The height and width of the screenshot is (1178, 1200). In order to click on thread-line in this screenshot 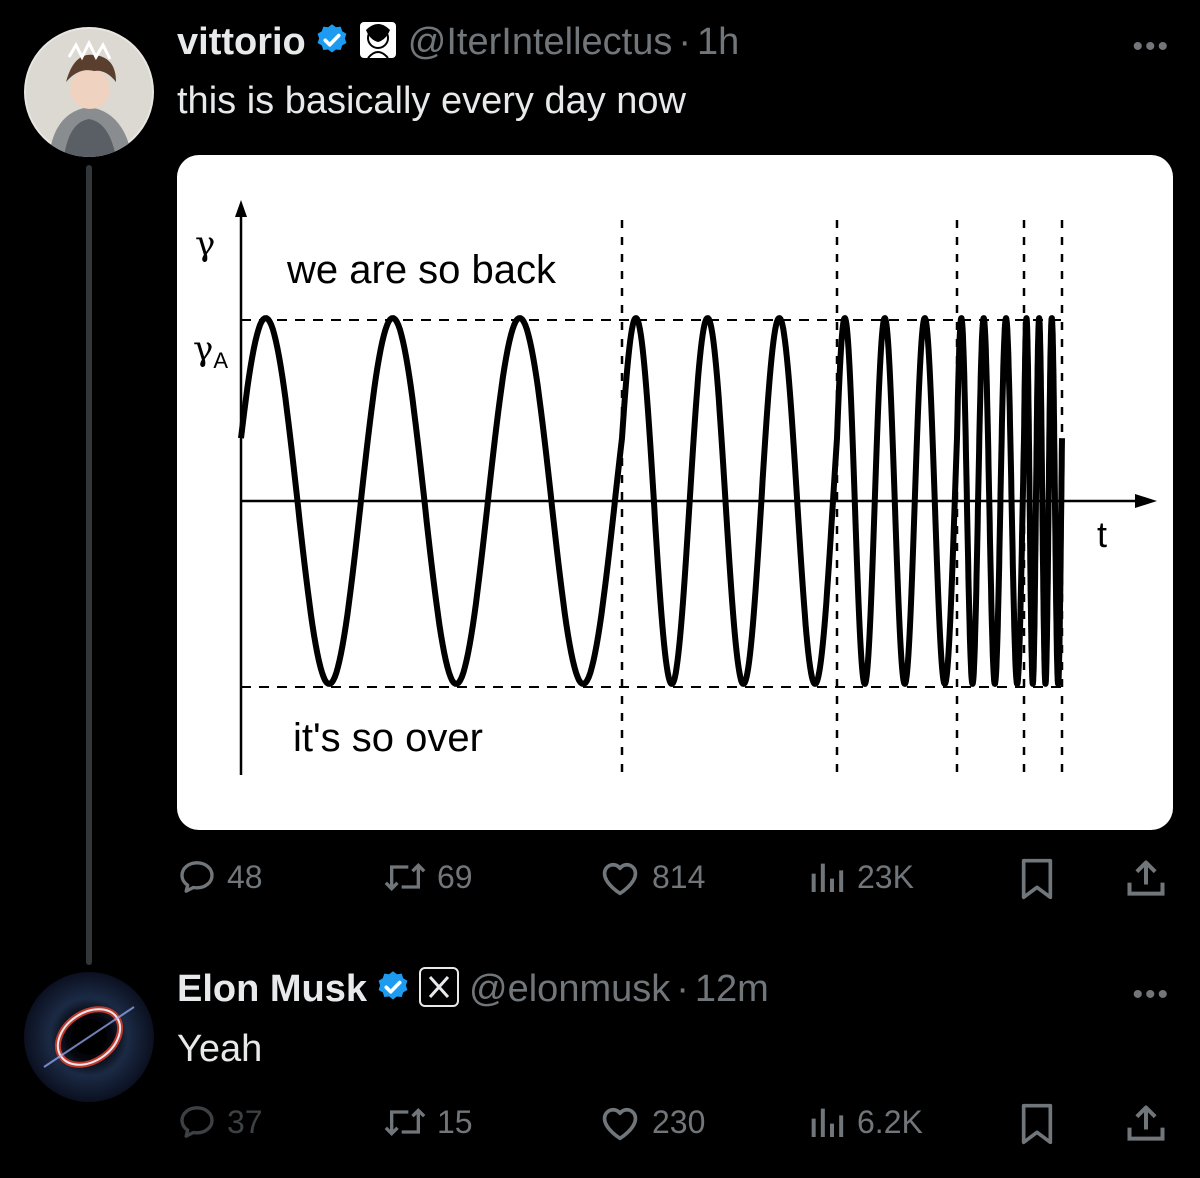, I will do `click(89, 565)`.